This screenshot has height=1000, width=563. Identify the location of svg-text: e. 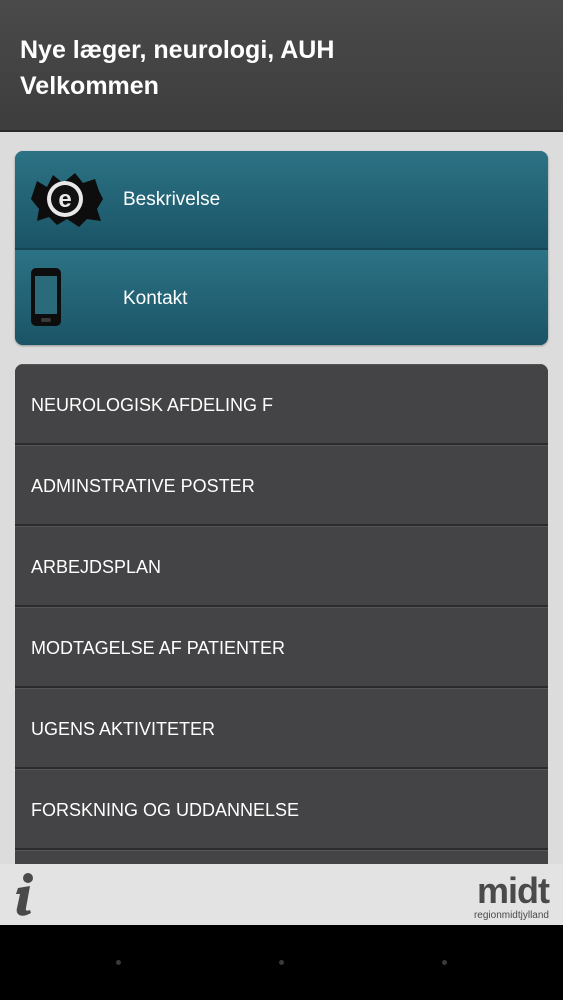
(64, 199).